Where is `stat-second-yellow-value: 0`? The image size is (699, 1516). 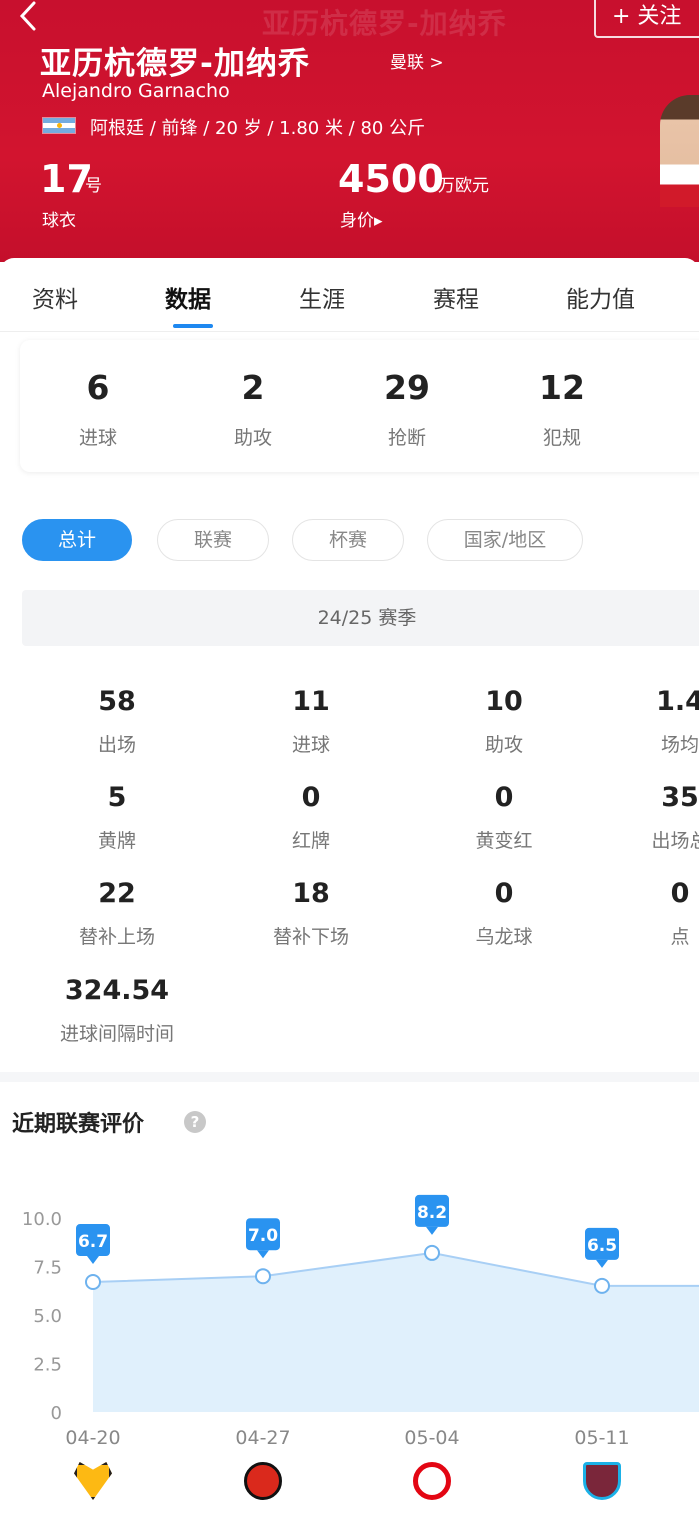
stat-second-yellow-value: 0 is located at coordinates (504, 797).